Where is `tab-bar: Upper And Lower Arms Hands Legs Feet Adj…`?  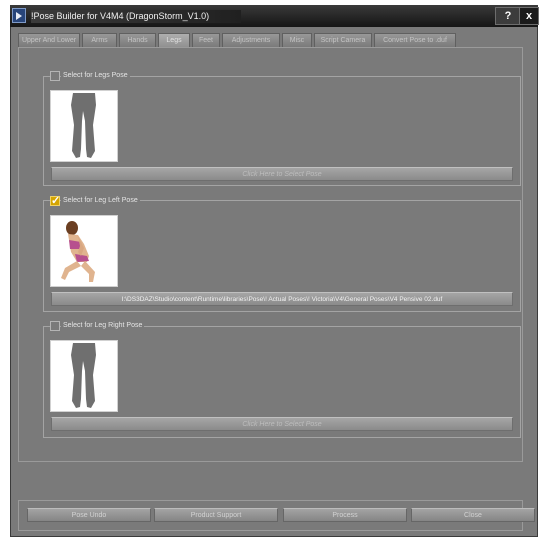 tab-bar: Upper And Lower Arms Hands Legs Feet Adj… is located at coordinates (270, 40).